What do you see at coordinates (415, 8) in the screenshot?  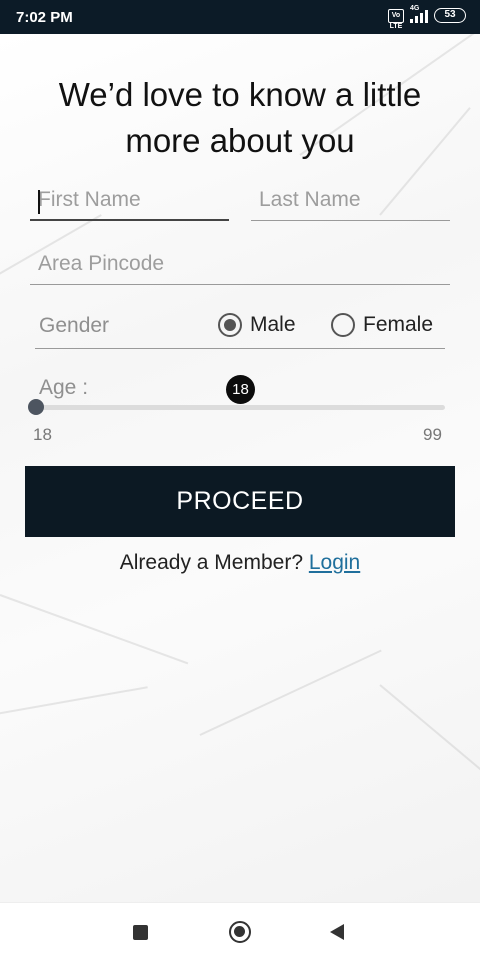 I see `network-type: 4G` at bounding box center [415, 8].